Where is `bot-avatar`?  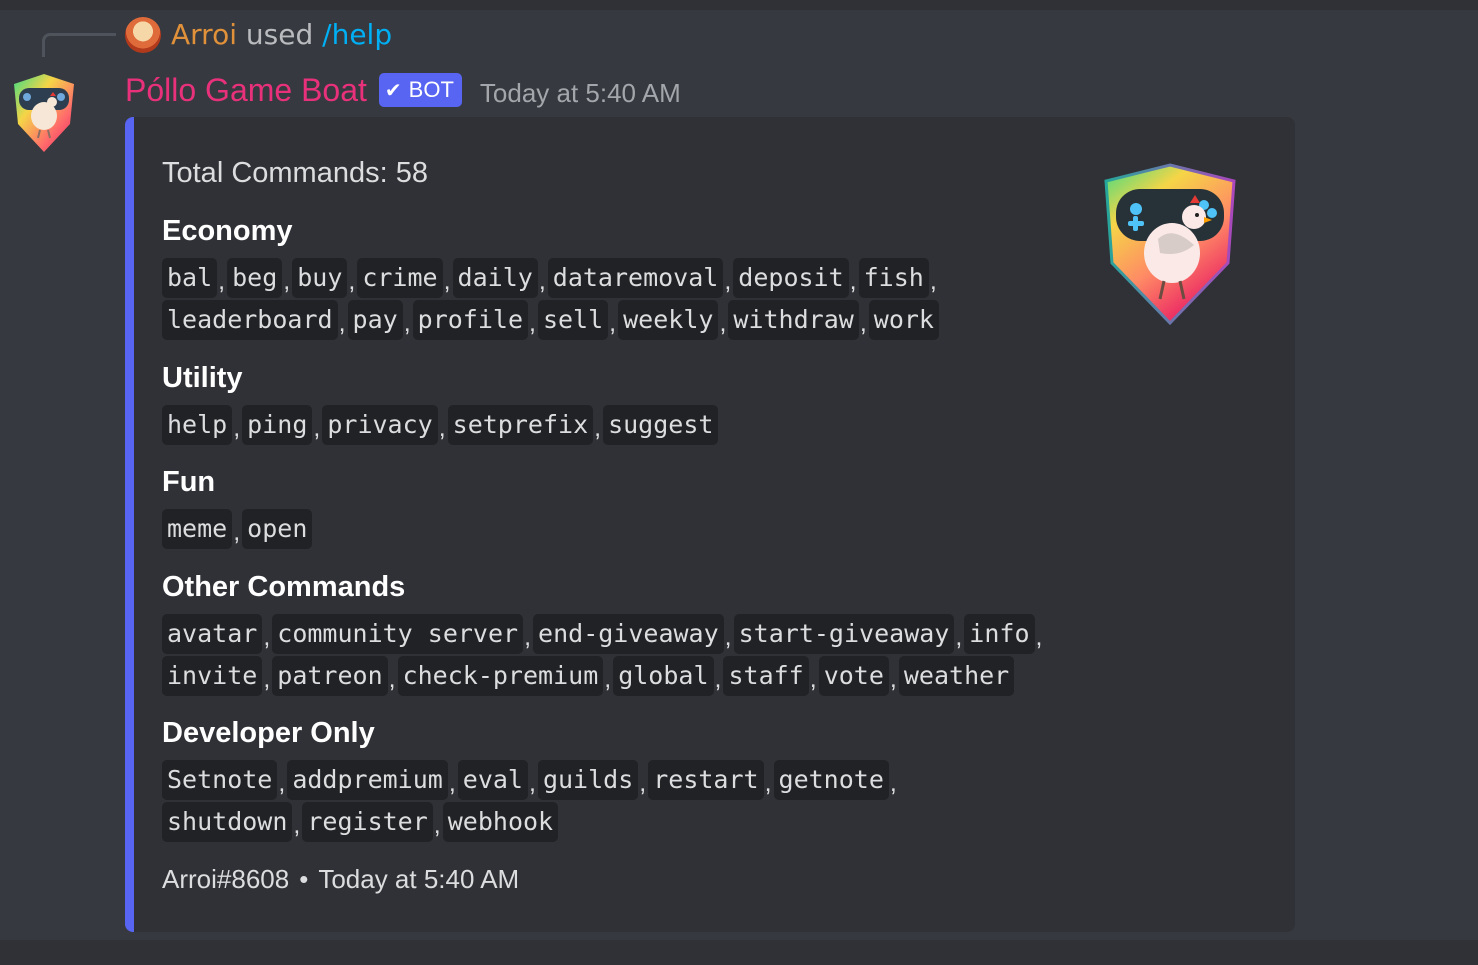 bot-avatar is located at coordinates (44, 113).